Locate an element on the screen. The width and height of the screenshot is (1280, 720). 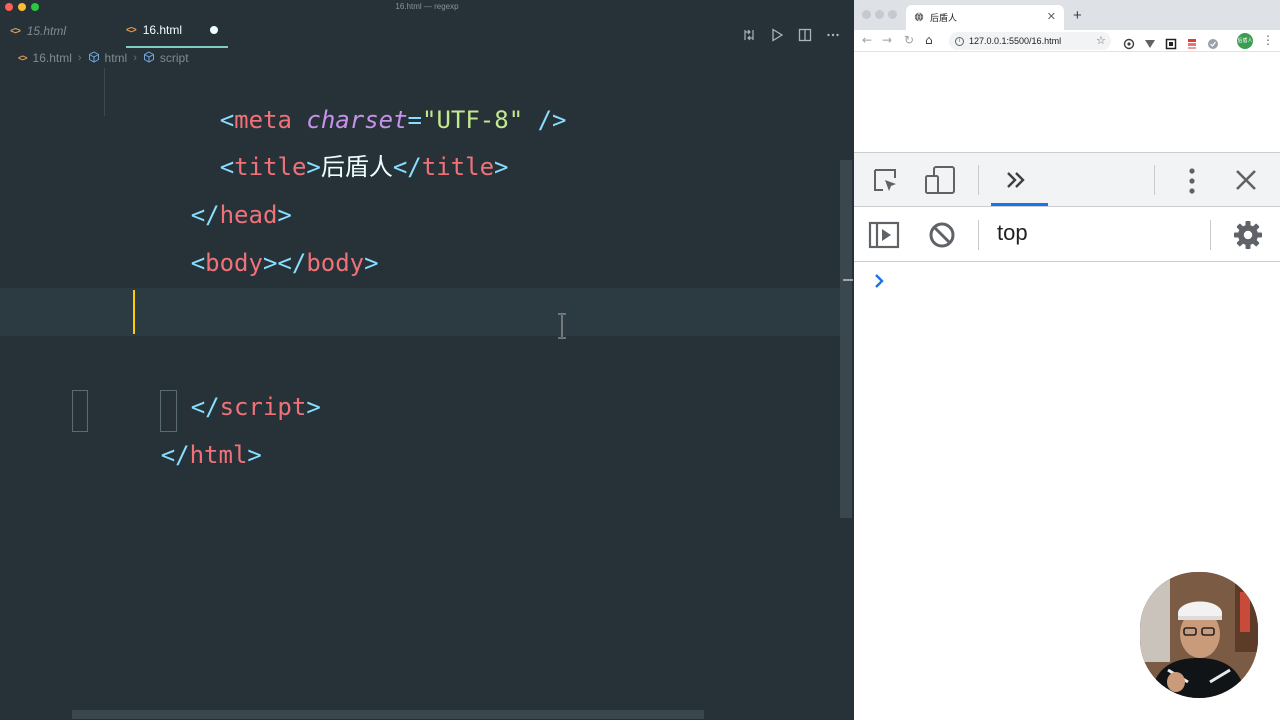
close-devtools-icon is located at coordinates (1246, 182).